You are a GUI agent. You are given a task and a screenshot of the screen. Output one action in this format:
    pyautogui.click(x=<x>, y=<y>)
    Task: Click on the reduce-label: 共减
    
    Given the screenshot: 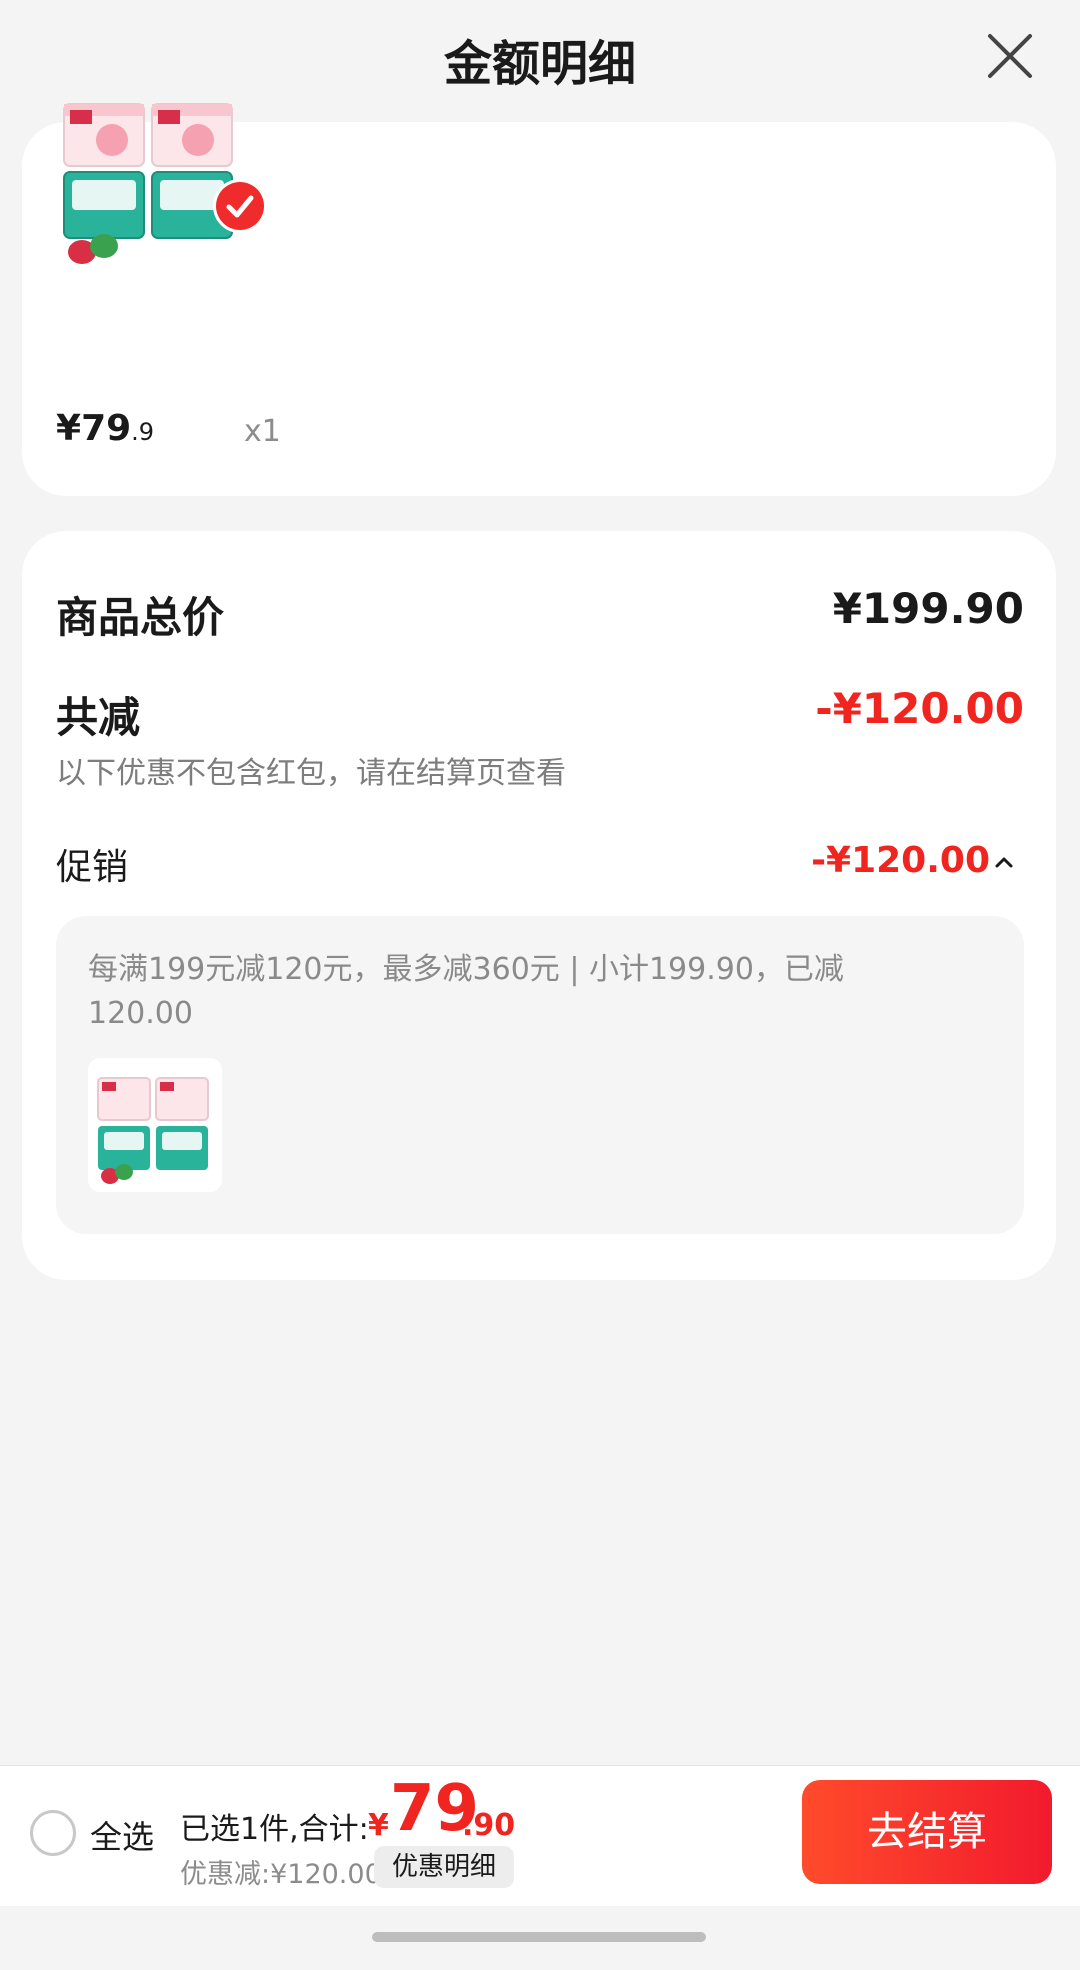 What is the action you would take?
    pyautogui.click(x=98, y=717)
    